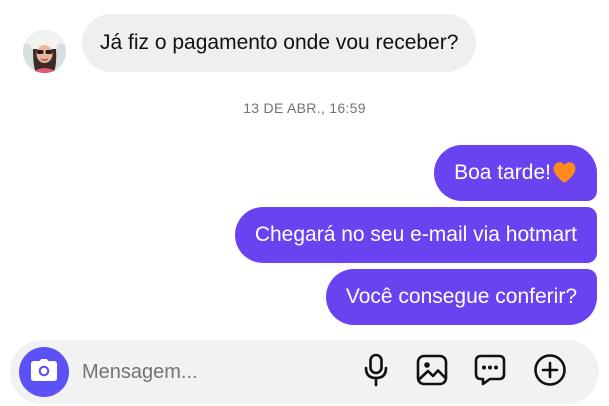 Image resolution: width=609 pixels, height=406 pixels. I want to click on camera-button, so click(44, 372).